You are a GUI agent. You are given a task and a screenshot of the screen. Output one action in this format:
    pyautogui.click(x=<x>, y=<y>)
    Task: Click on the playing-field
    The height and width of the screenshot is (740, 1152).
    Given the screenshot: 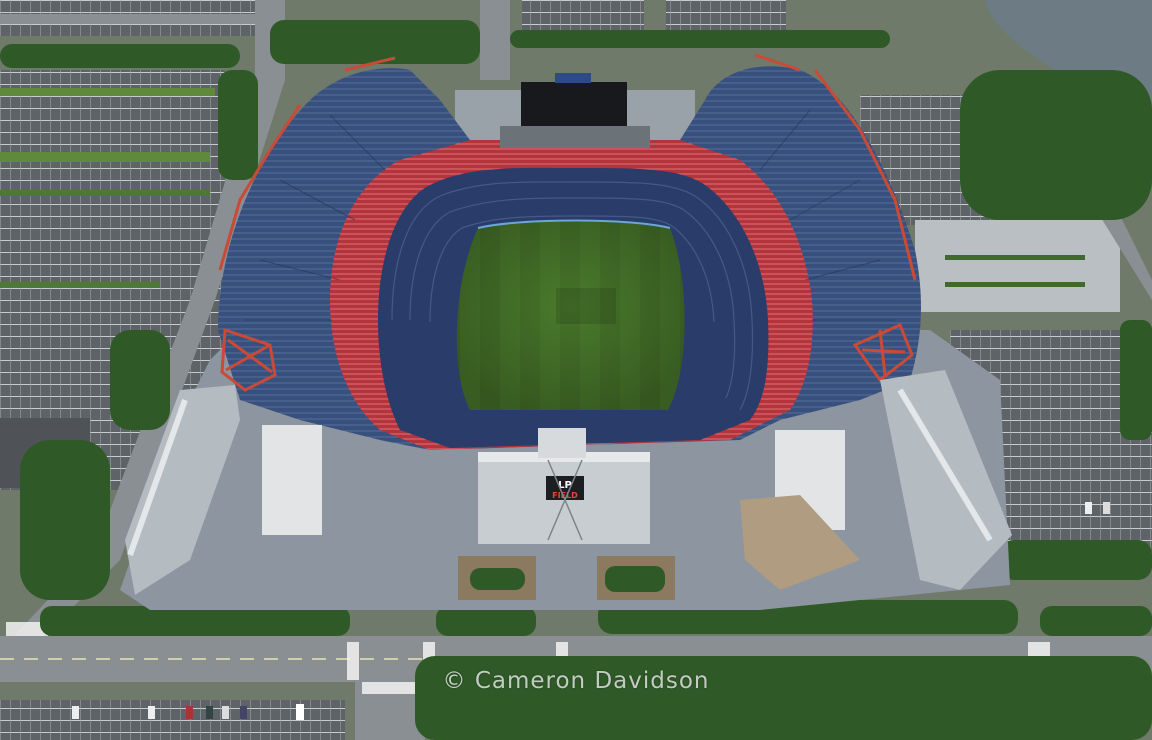 What is the action you would take?
    pyautogui.click(x=570, y=314)
    